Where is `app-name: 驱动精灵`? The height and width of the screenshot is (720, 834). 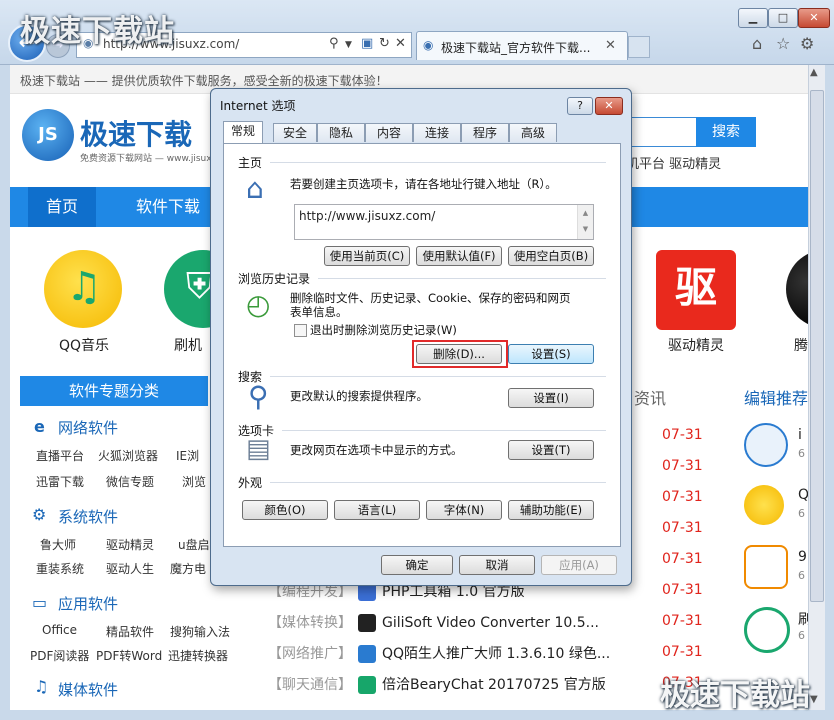 app-name: 驱动精灵 is located at coordinates (696, 345).